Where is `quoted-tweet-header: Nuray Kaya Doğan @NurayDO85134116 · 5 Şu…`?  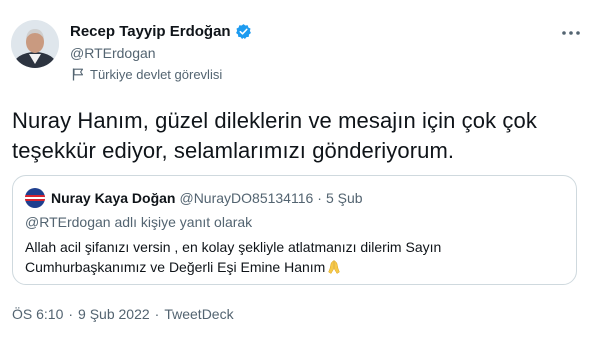 quoted-tweet-header: Nuray Kaya Doğan @NurayDO85134116 · 5 Şu… is located at coordinates (194, 198).